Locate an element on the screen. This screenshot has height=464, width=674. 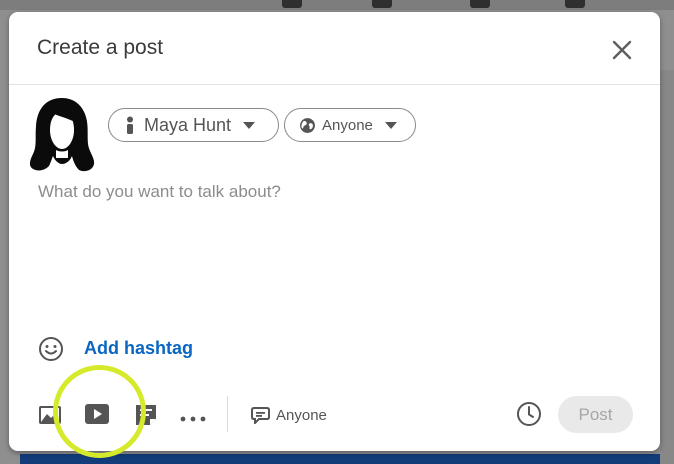
comment-icon is located at coordinates (260, 415).